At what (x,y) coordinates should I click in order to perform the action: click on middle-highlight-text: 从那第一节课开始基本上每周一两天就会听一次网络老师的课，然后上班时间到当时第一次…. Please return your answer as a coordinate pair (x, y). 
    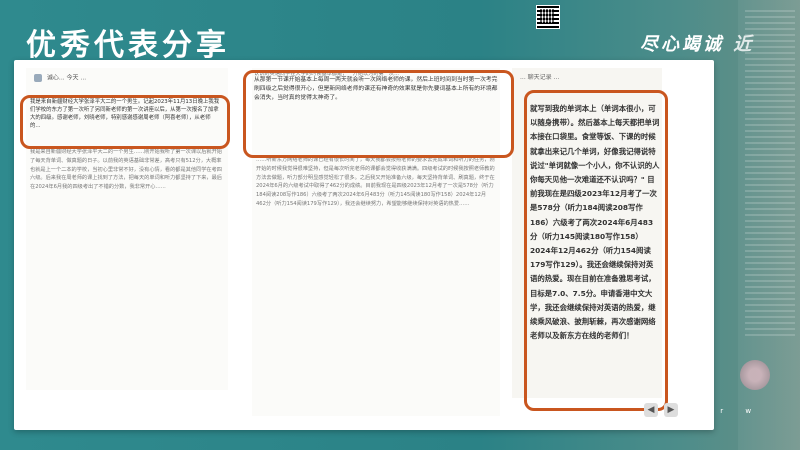
    Looking at the image, I should click on (376, 89).